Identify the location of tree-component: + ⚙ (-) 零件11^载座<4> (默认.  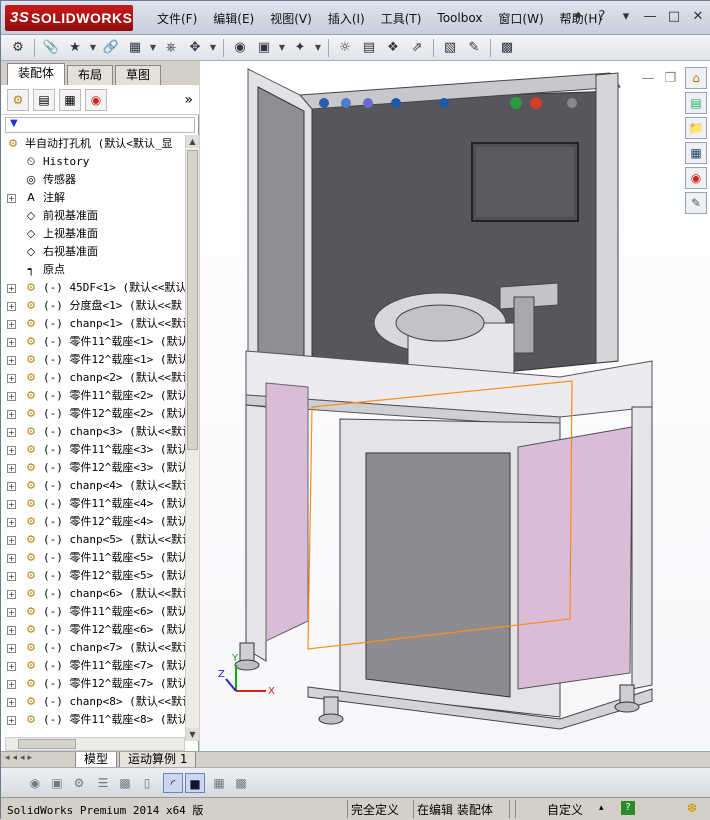
(93, 504).